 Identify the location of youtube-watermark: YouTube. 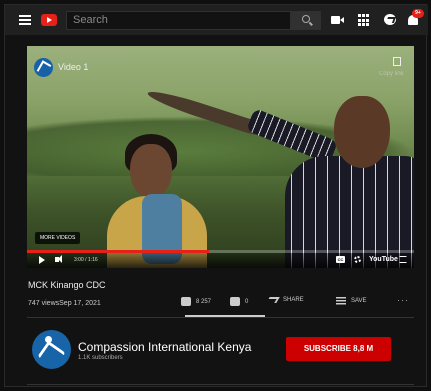
(383, 259).